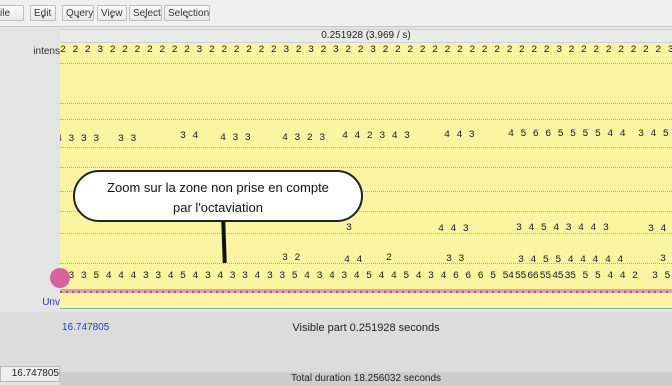 The image size is (672, 385). Describe the element at coordinates (30, 374) in the screenshot. I see `window-start-time: 16.747805` at that location.